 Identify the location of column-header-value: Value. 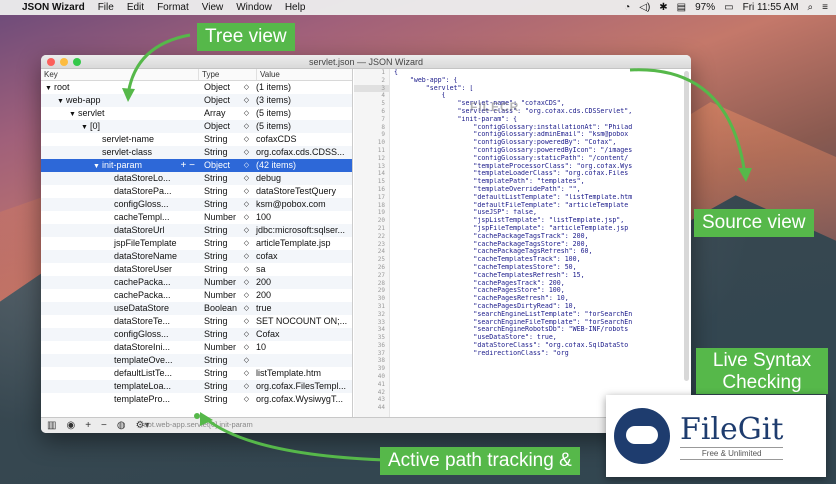
(304, 74).